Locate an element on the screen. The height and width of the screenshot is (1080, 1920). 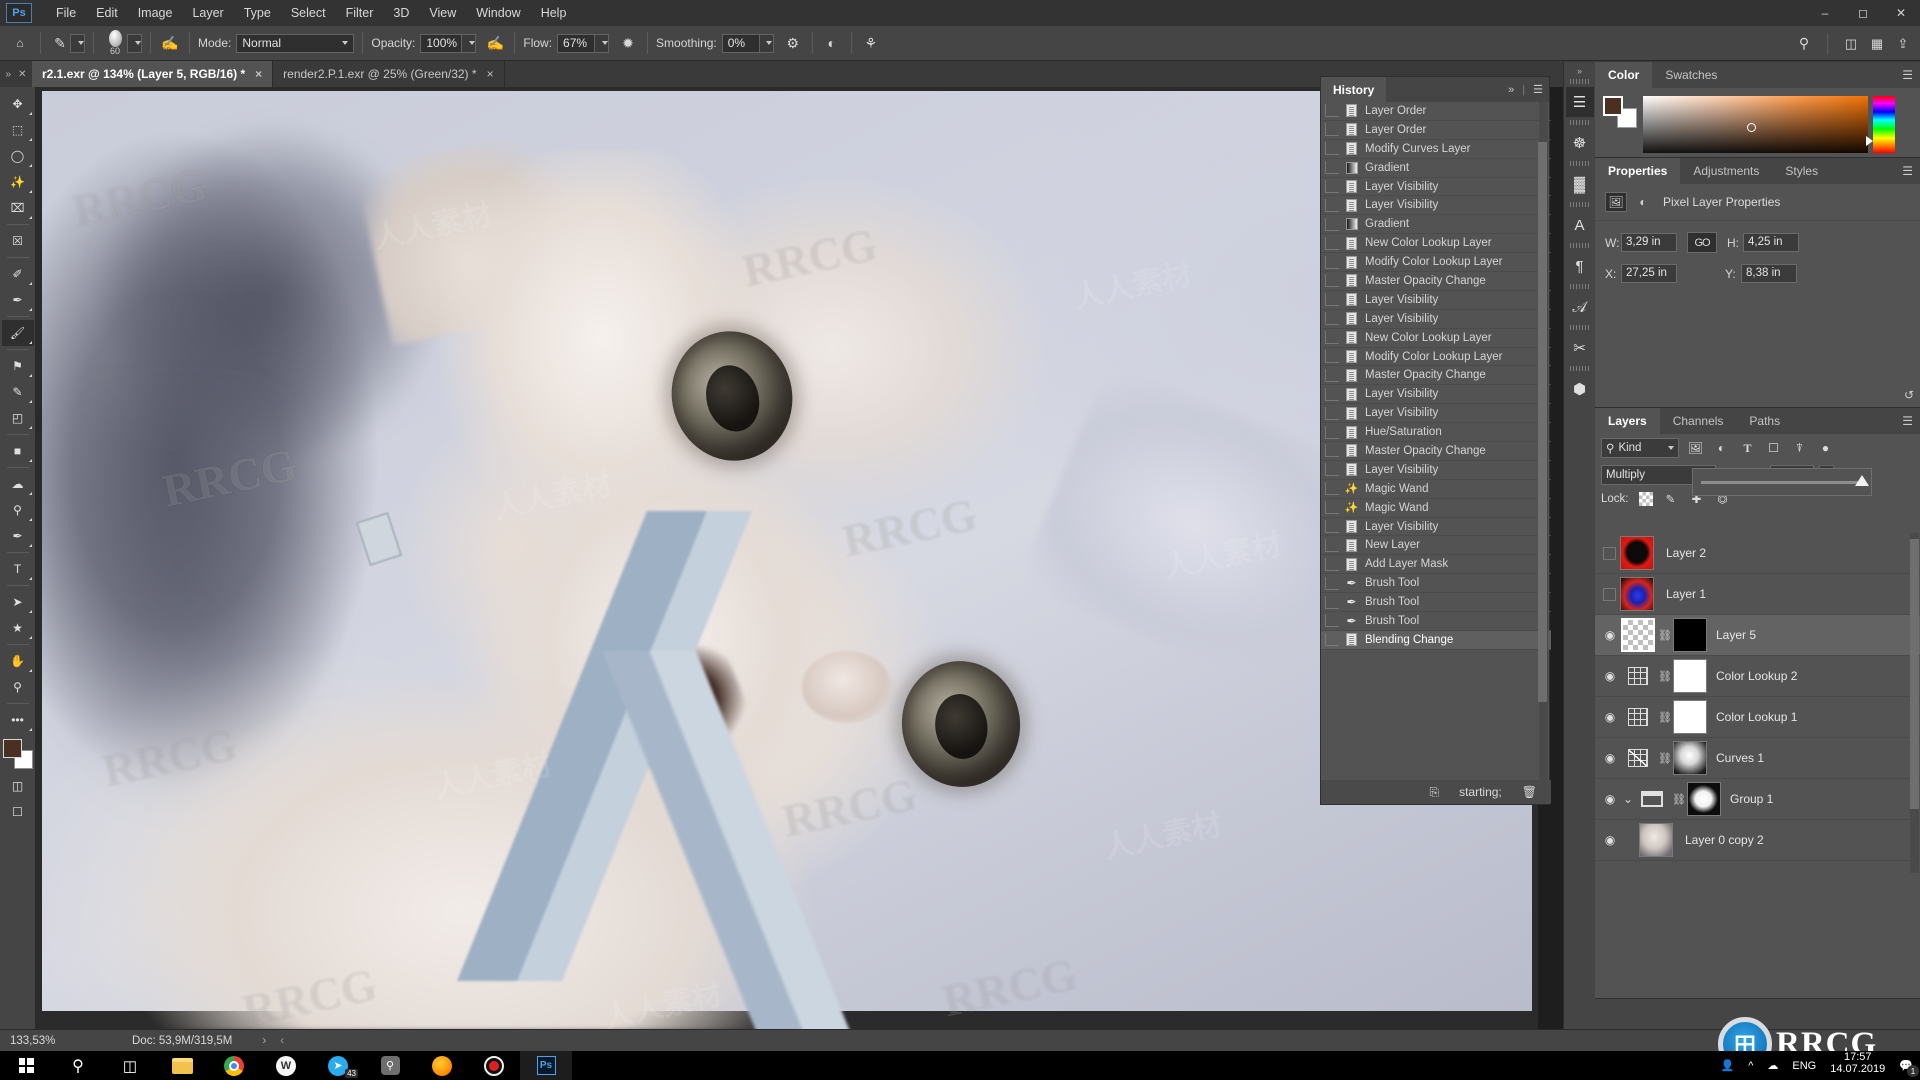
filter-kind-dropdown: ⚲ Kind is located at coordinates (1640, 448).